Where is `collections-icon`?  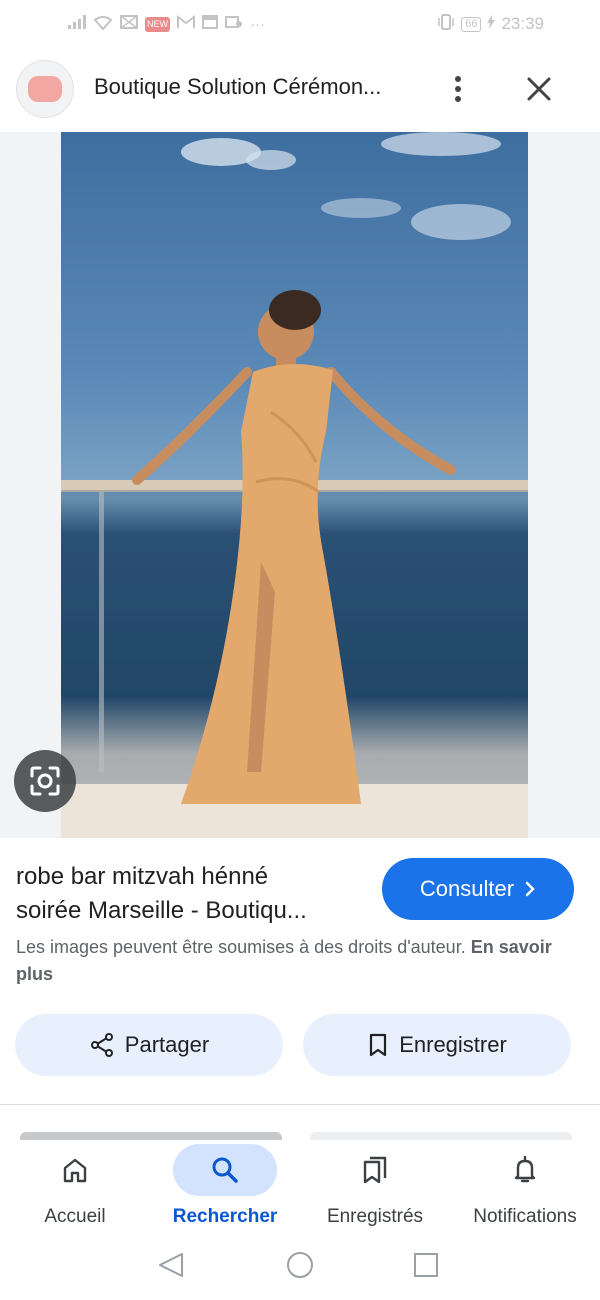
collections-icon is located at coordinates (375, 1170).